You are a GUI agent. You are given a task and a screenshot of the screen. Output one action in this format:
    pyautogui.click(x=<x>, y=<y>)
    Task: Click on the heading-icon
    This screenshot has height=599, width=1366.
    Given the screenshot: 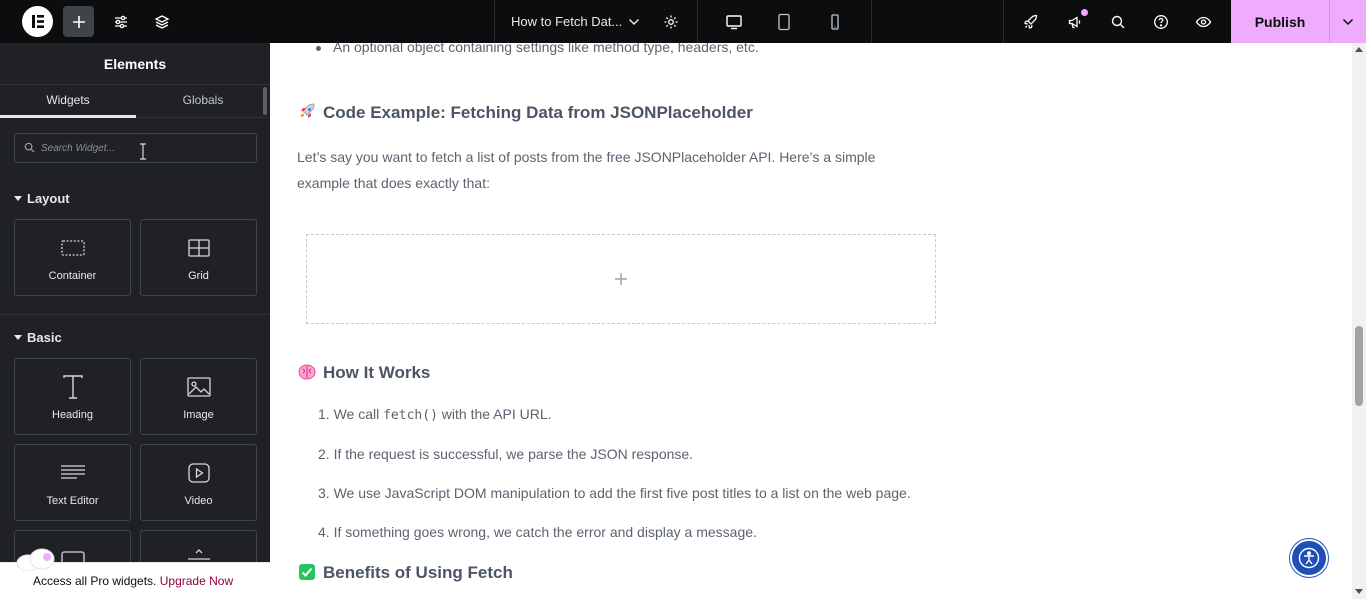 What is the action you would take?
    pyautogui.click(x=72, y=387)
    